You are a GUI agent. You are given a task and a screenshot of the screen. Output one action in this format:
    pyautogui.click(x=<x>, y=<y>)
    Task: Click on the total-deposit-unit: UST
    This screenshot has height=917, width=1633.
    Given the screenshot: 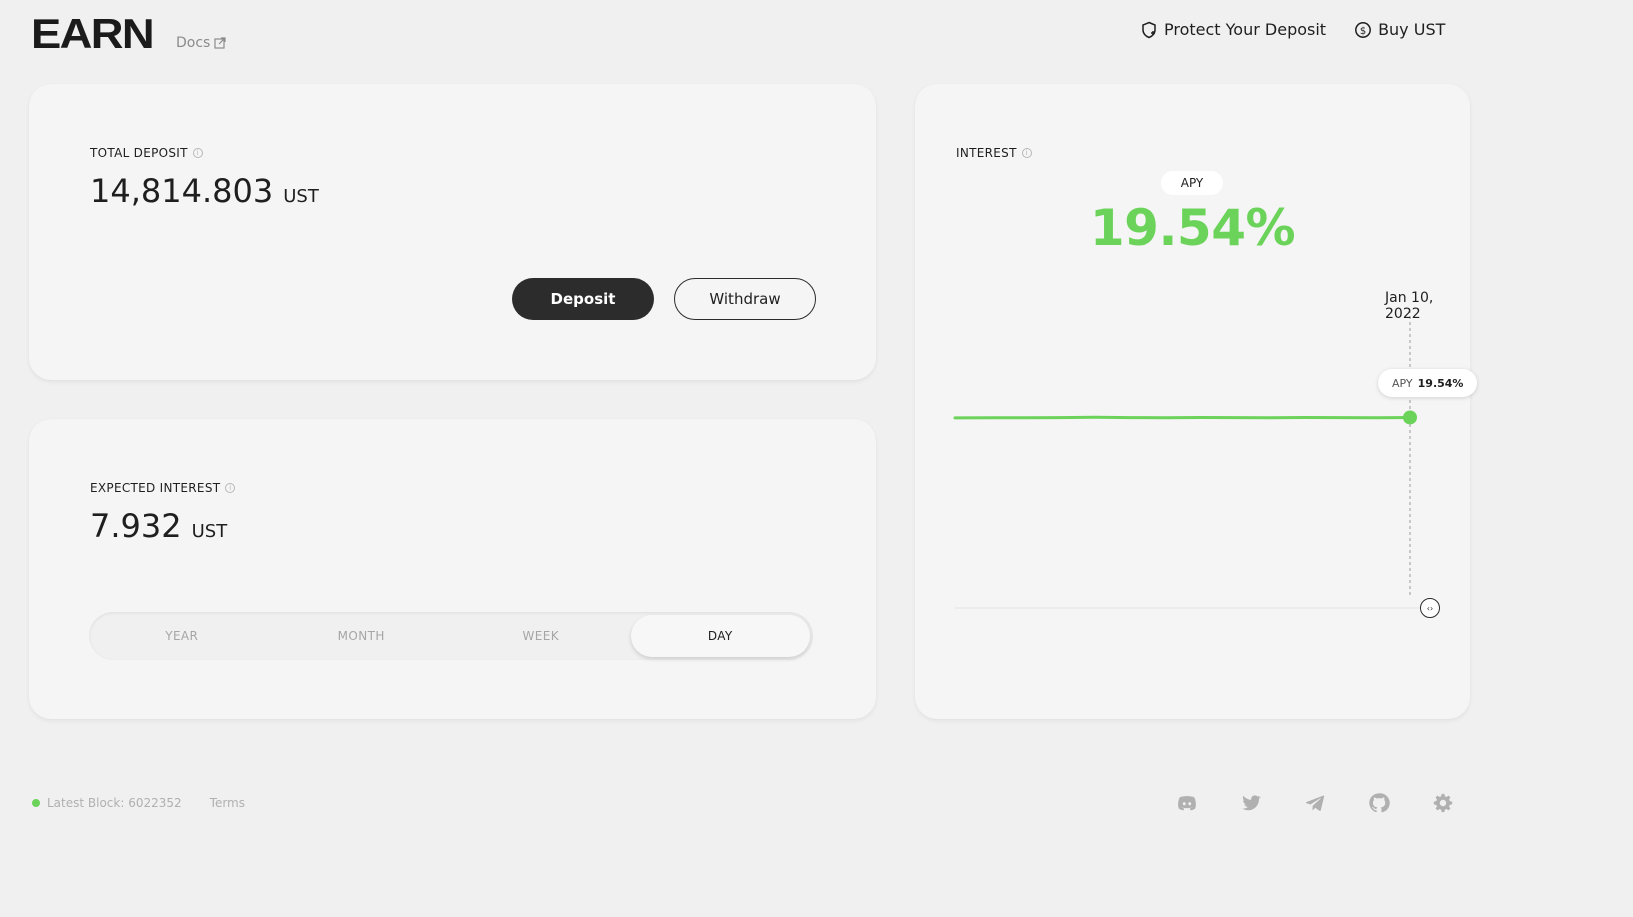 What is the action you would take?
    pyautogui.click(x=301, y=196)
    